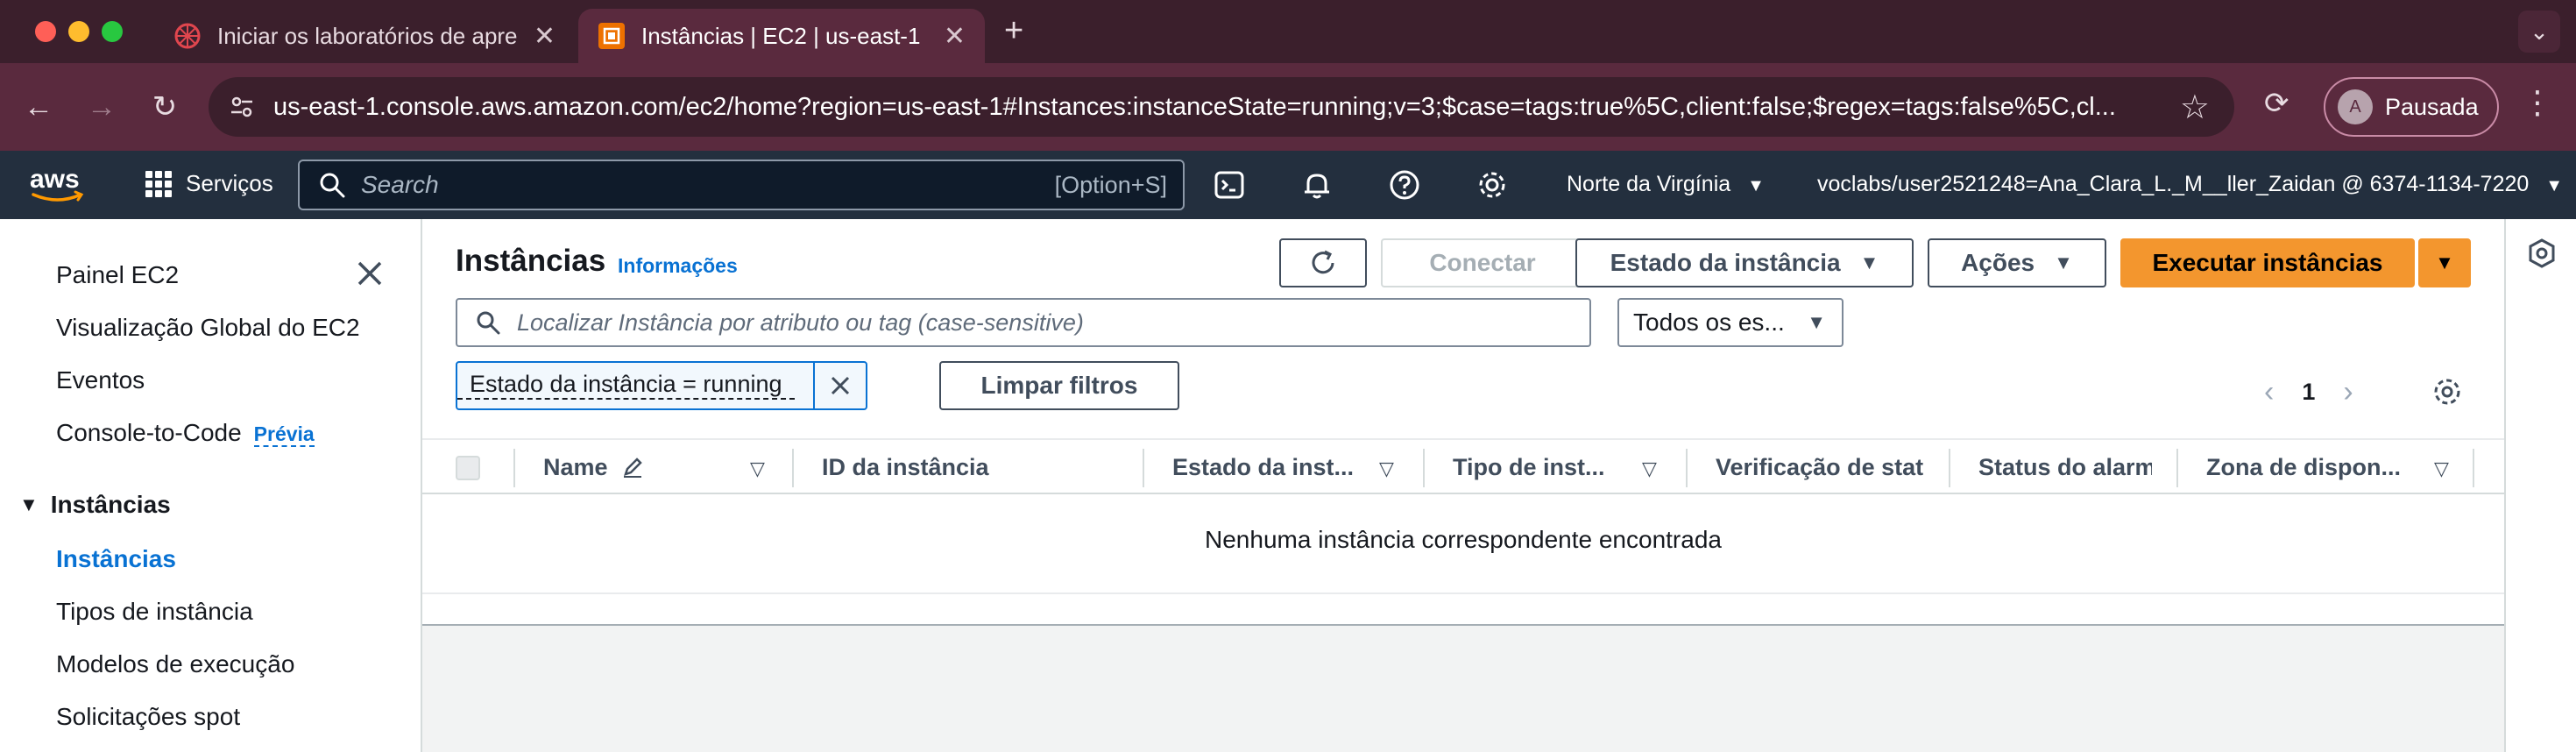 This screenshot has width=2576, height=752. Describe the element at coordinates (102, 107) in the screenshot. I see `forward-arrow-icon: →` at that location.